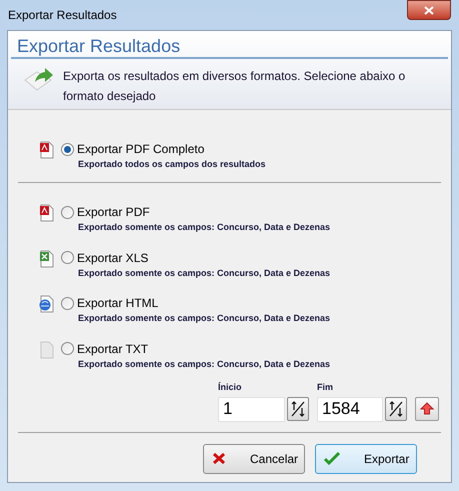  I want to click on web-file-icon, so click(47, 304).